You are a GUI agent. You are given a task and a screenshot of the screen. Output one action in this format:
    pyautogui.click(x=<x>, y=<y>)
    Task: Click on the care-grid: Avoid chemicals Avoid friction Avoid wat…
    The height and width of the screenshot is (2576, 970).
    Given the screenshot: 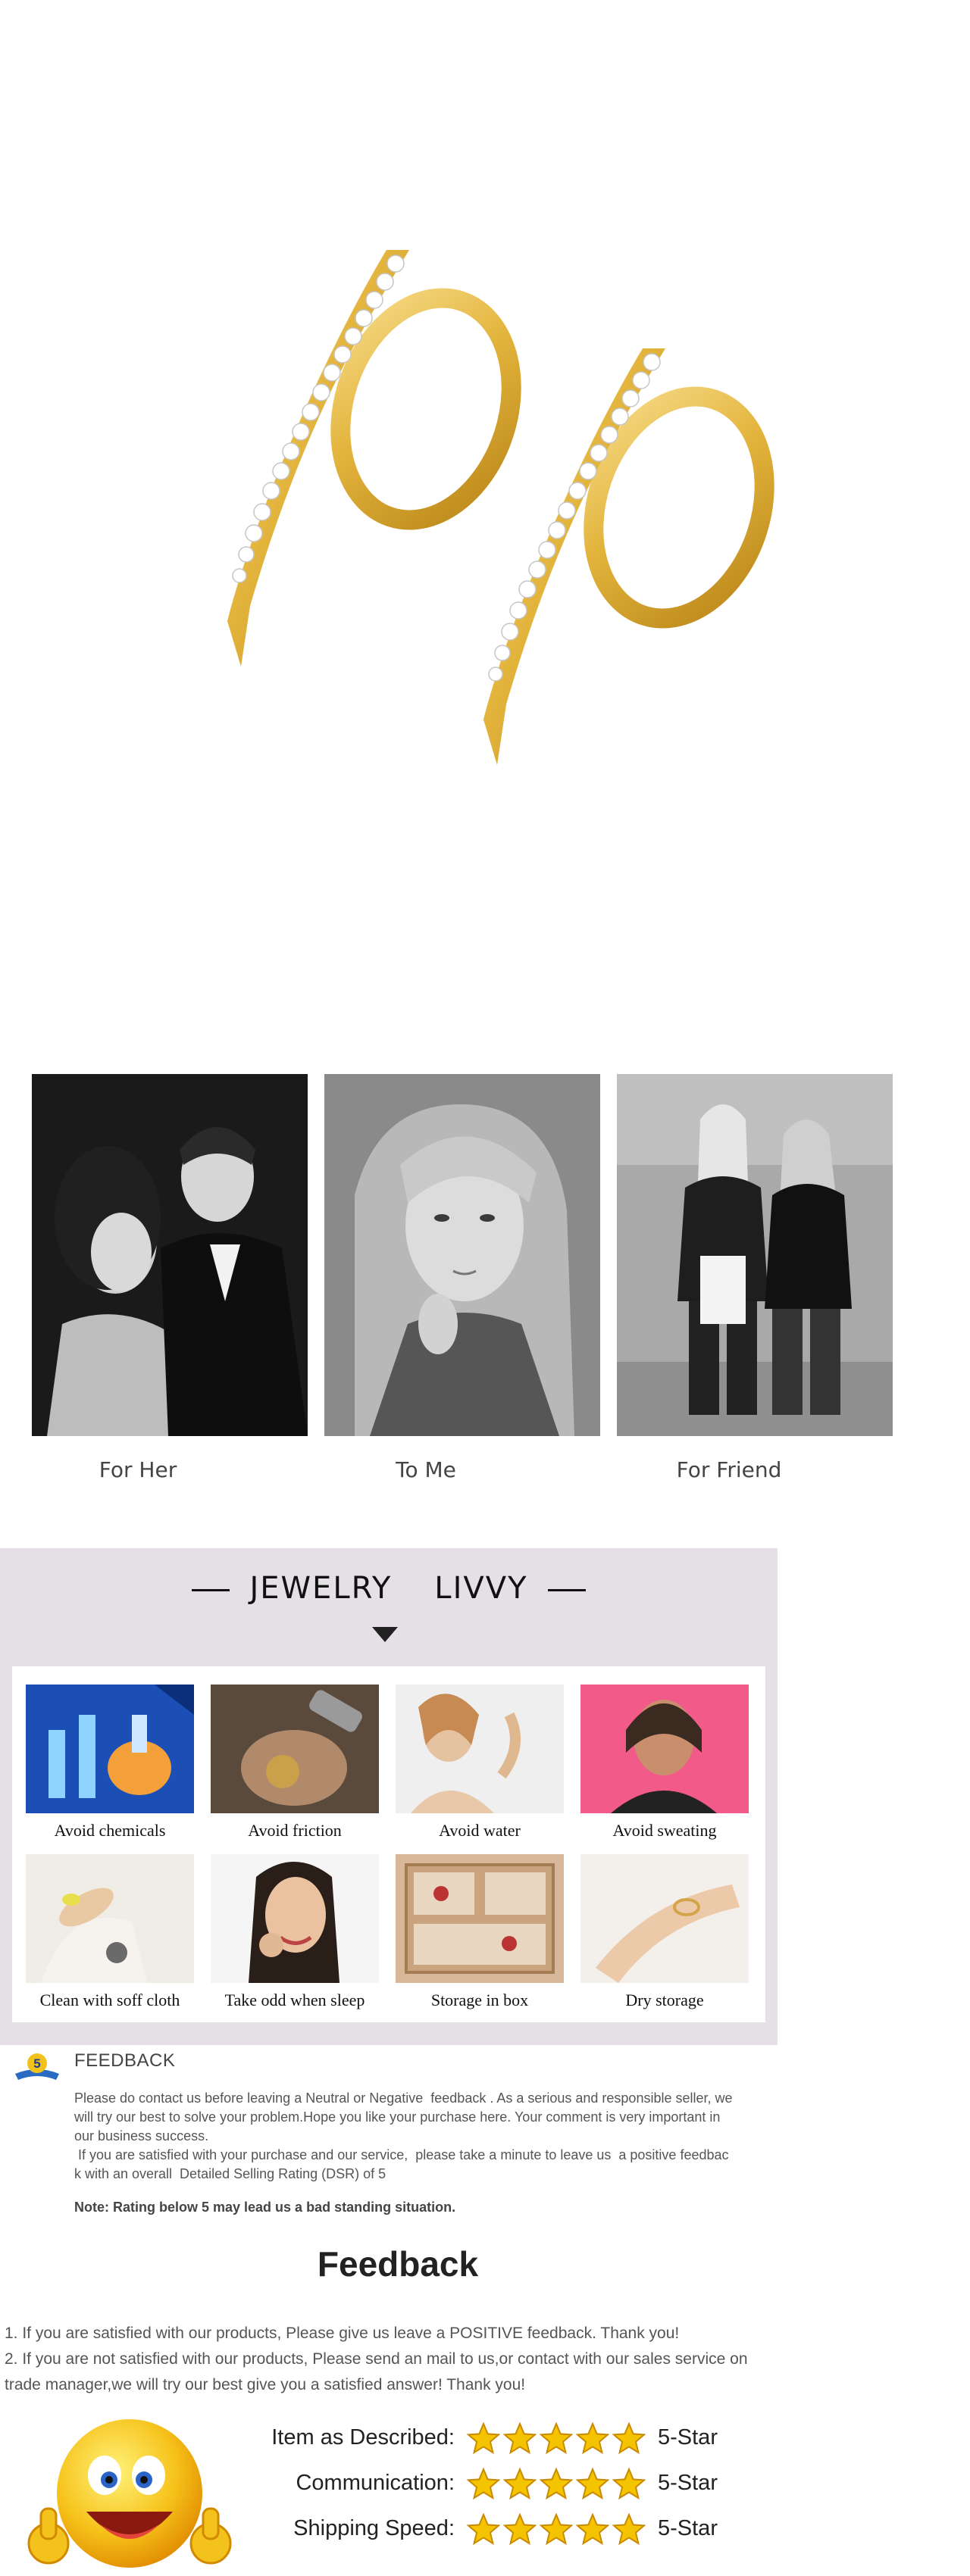 What is the action you would take?
    pyautogui.click(x=388, y=1844)
    